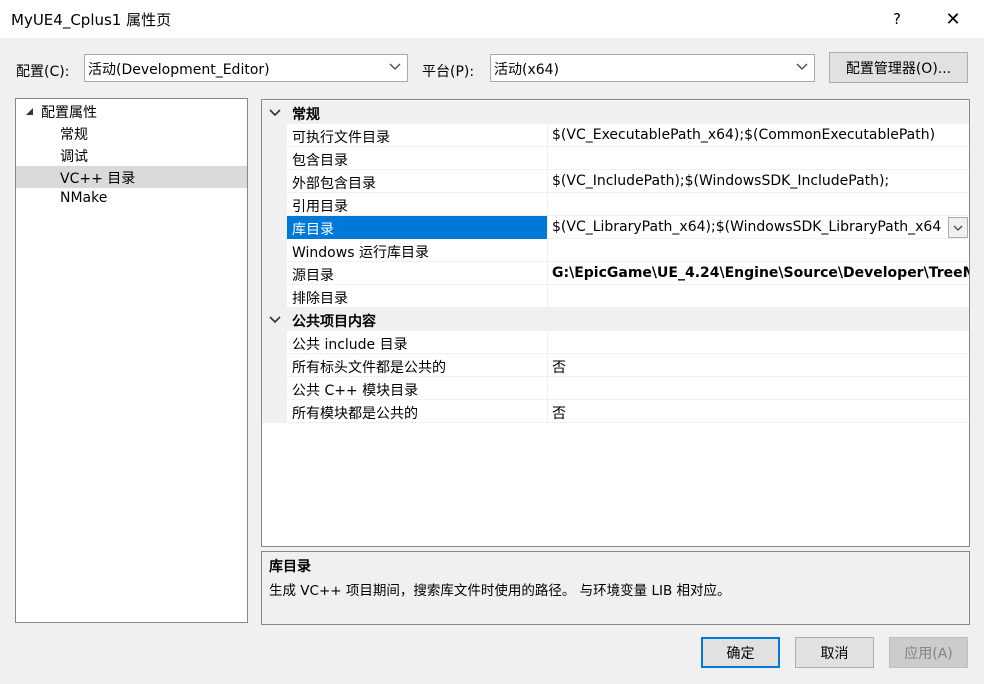  What do you see at coordinates (313, 276) in the screenshot?
I see `property-name: 源目录` at bounding box center [313, 276].